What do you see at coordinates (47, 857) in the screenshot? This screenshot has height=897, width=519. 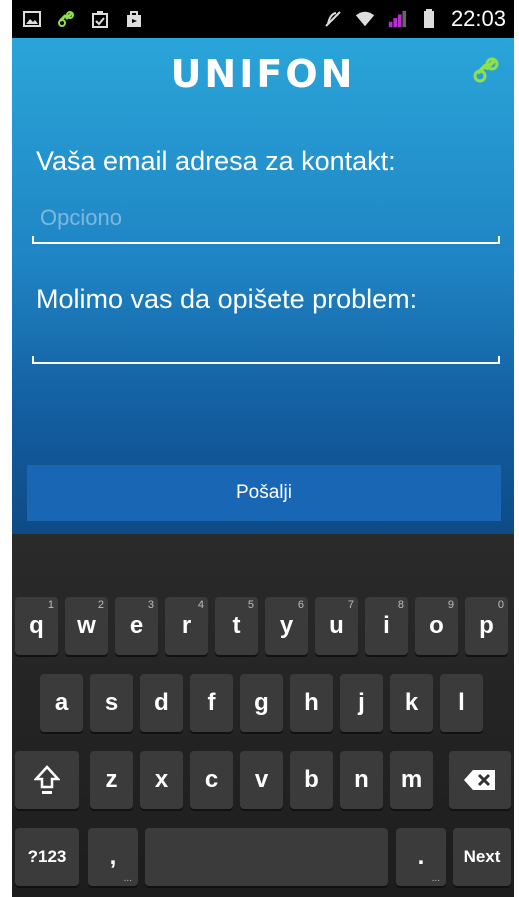 I see `symbols-key: ?123` at bounding box center [47, 857].